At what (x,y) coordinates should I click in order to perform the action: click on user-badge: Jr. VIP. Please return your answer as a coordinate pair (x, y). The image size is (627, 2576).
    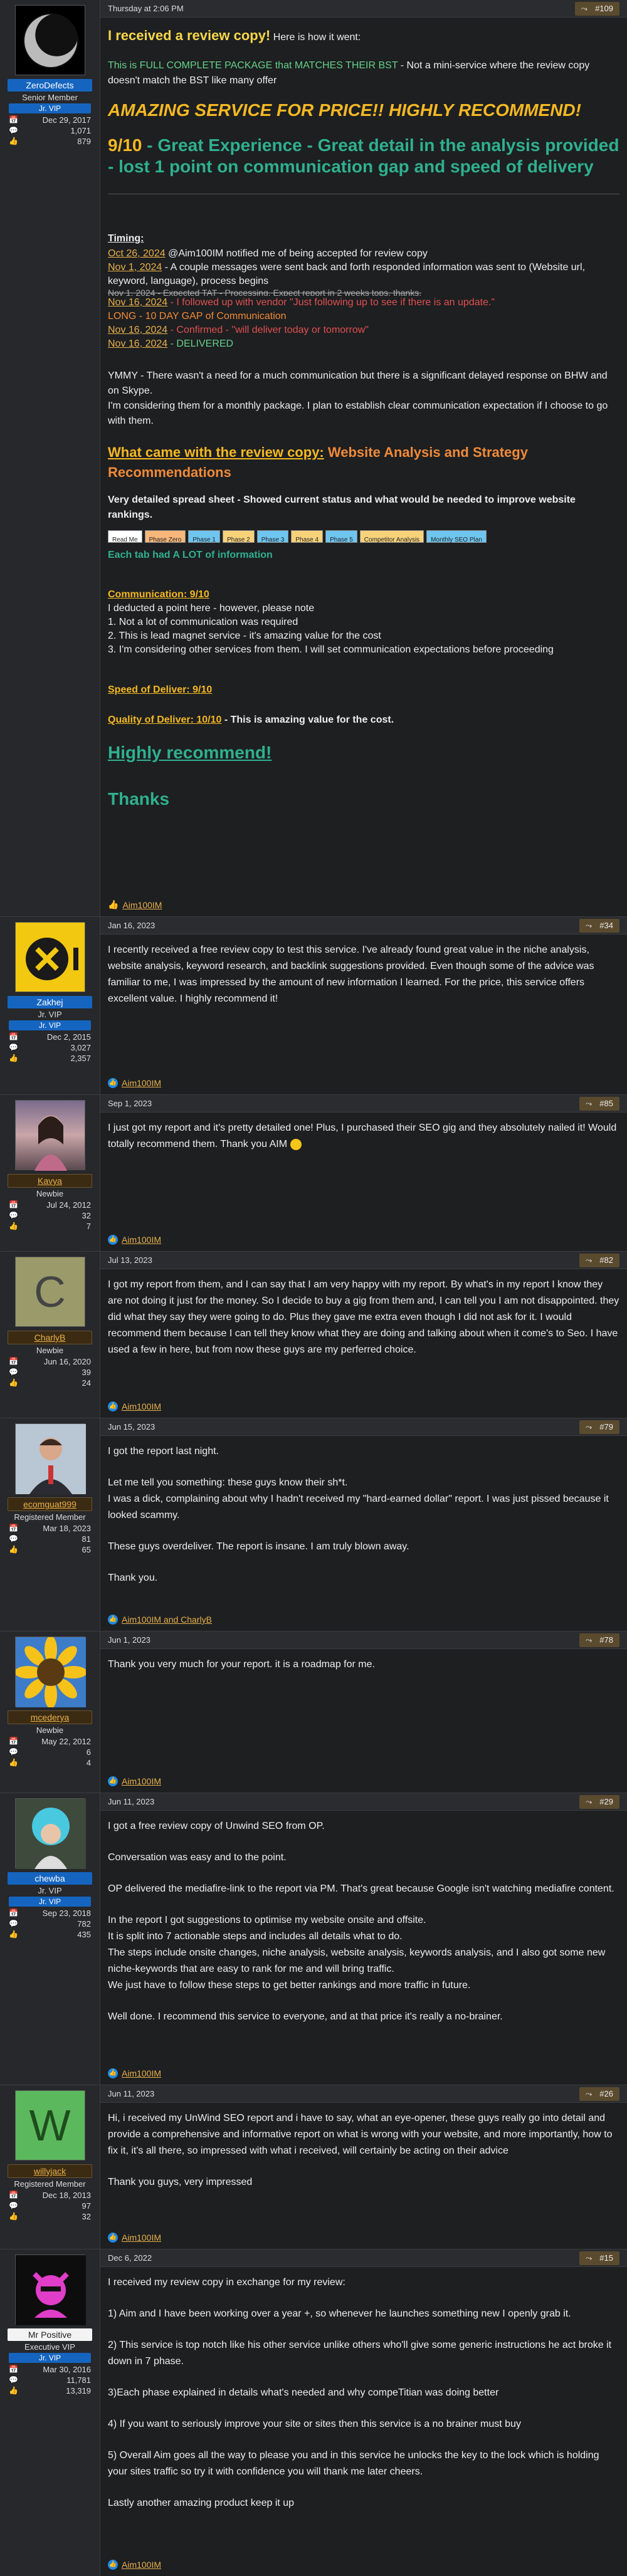
    Looking at the image, I should click on (50, 108).